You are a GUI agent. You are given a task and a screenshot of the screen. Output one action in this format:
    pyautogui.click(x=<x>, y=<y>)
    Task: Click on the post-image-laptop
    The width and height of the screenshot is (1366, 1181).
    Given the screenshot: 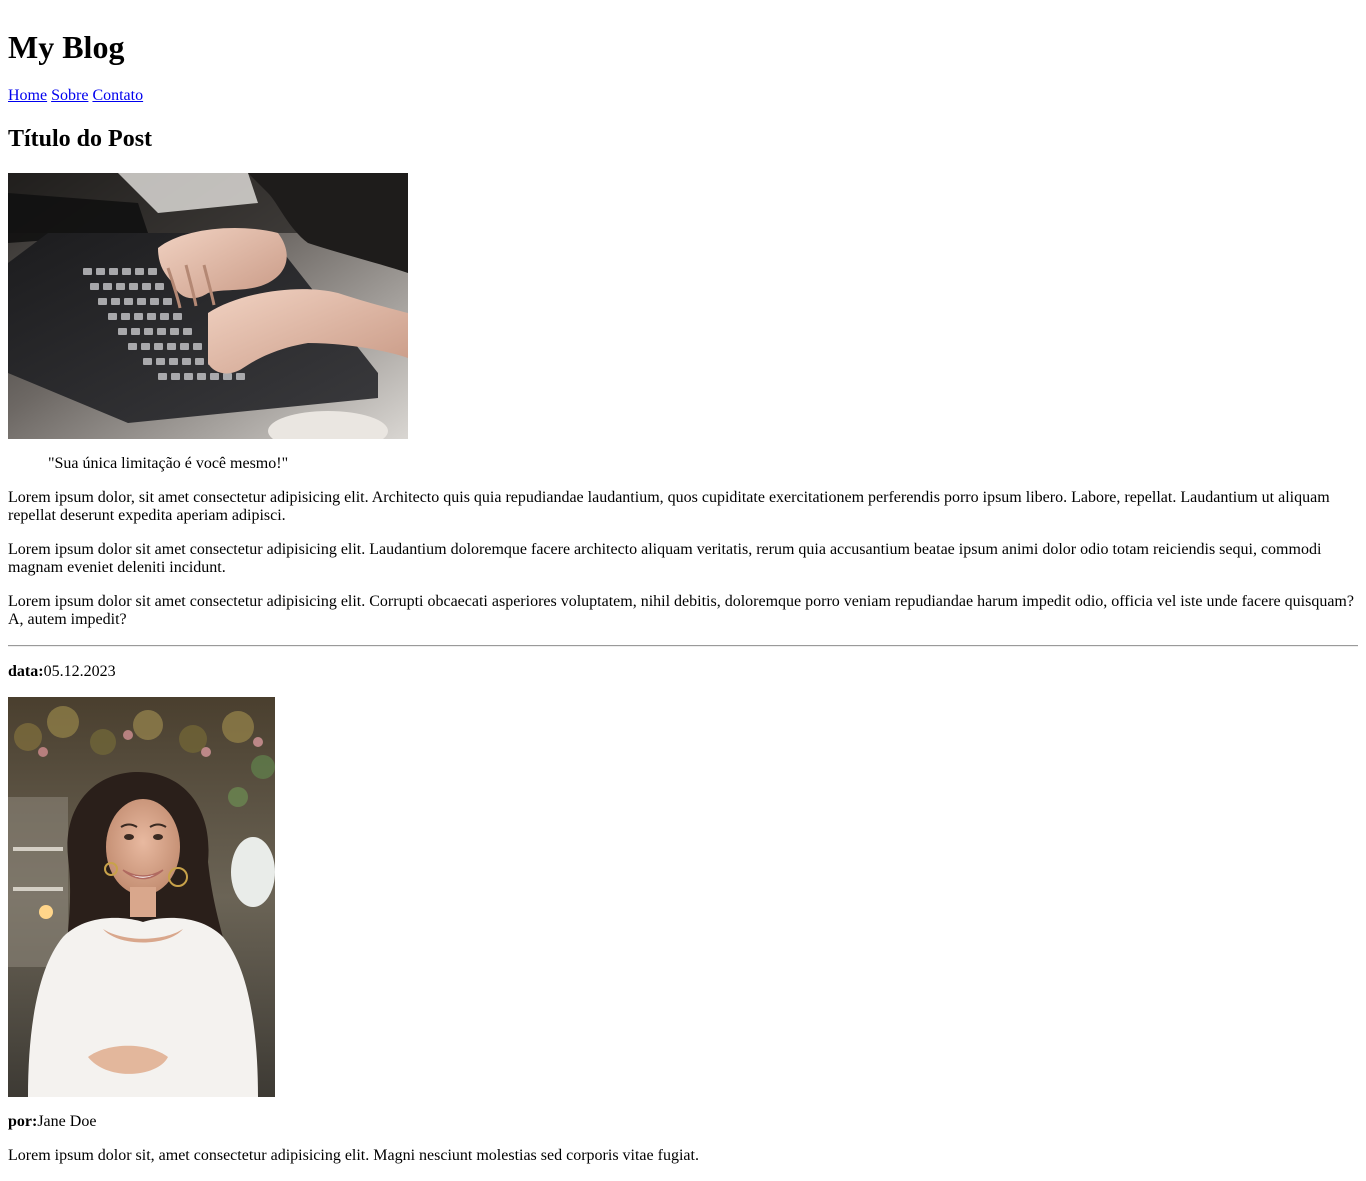 What is the action you would take?
    pyautogui.click(x=208, y=306)
    